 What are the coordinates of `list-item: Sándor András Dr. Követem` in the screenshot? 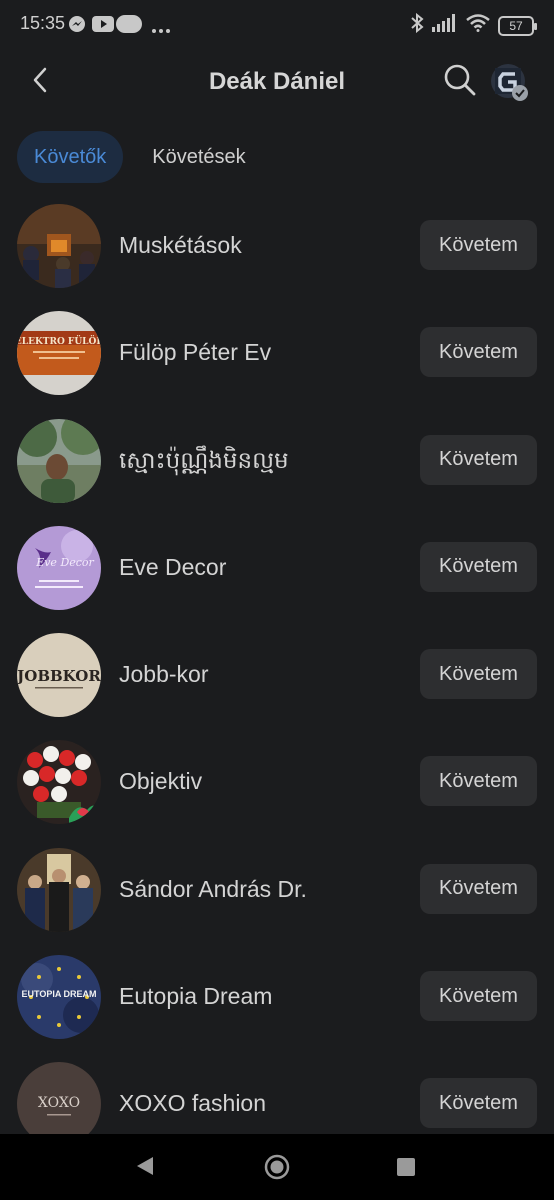 It's located at (277, 889).